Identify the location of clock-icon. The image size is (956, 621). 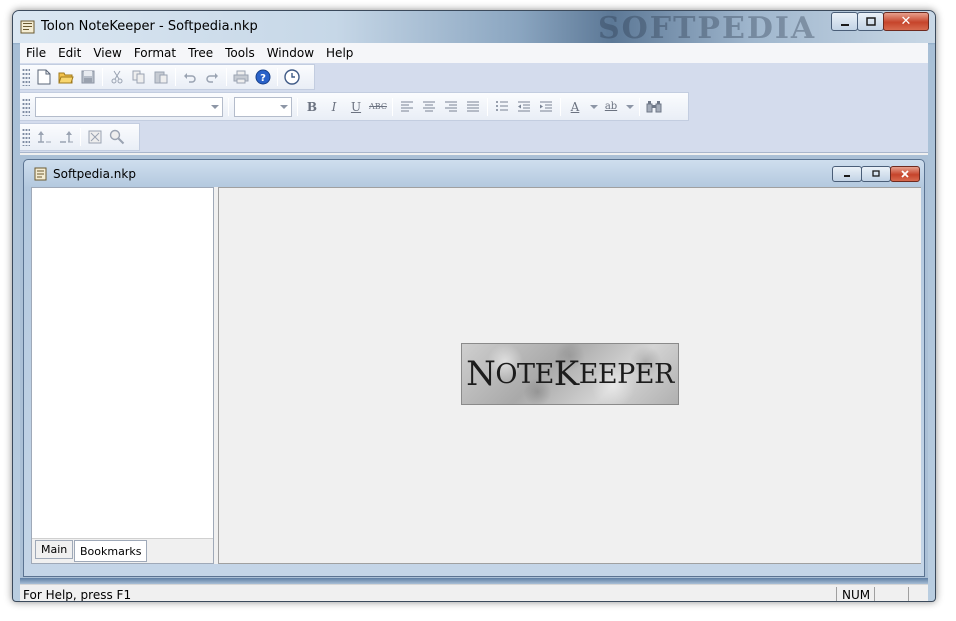
(292, 77).